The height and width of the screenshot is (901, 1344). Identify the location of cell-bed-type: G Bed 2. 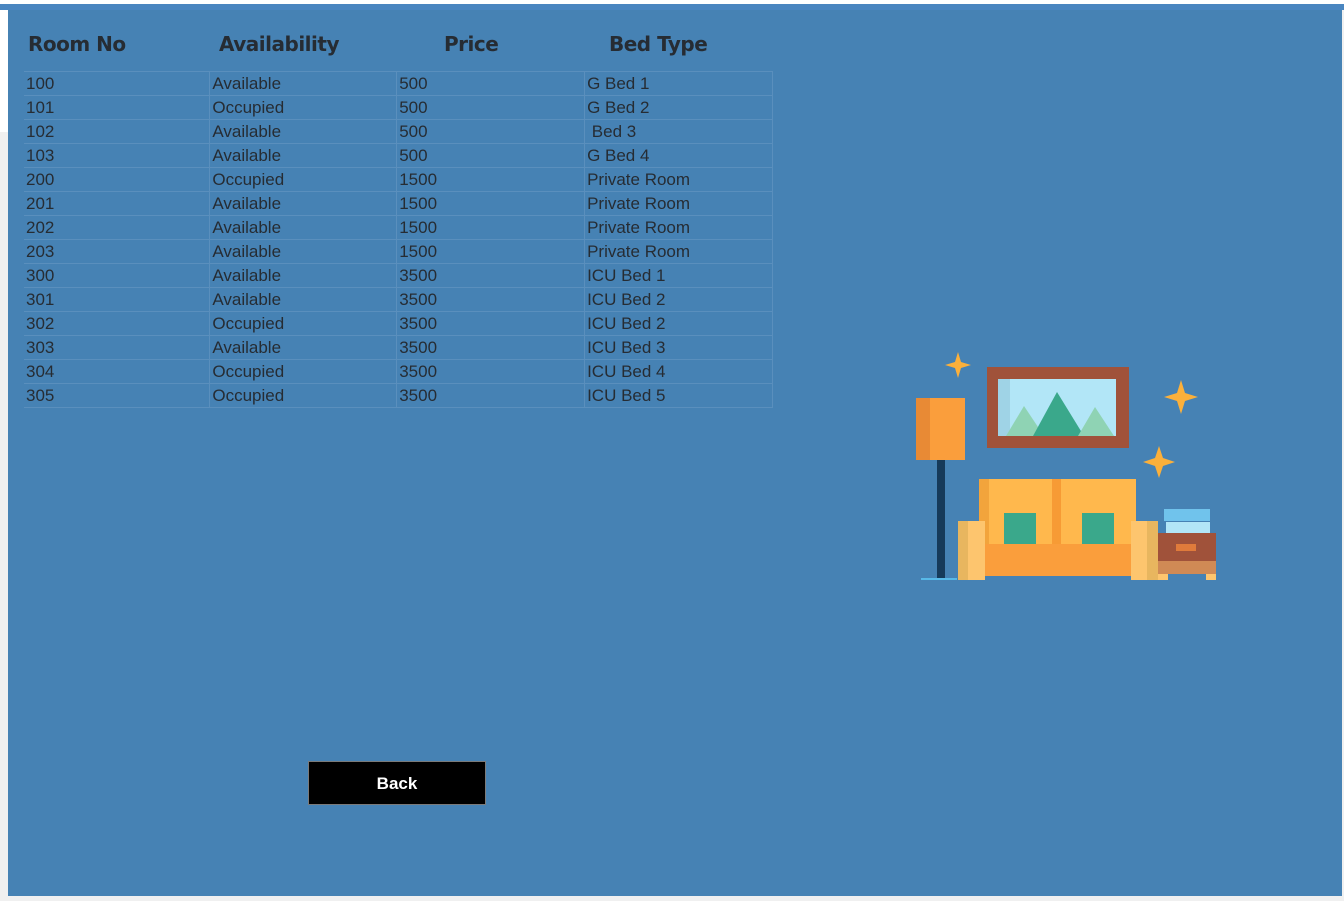
(678, 107).